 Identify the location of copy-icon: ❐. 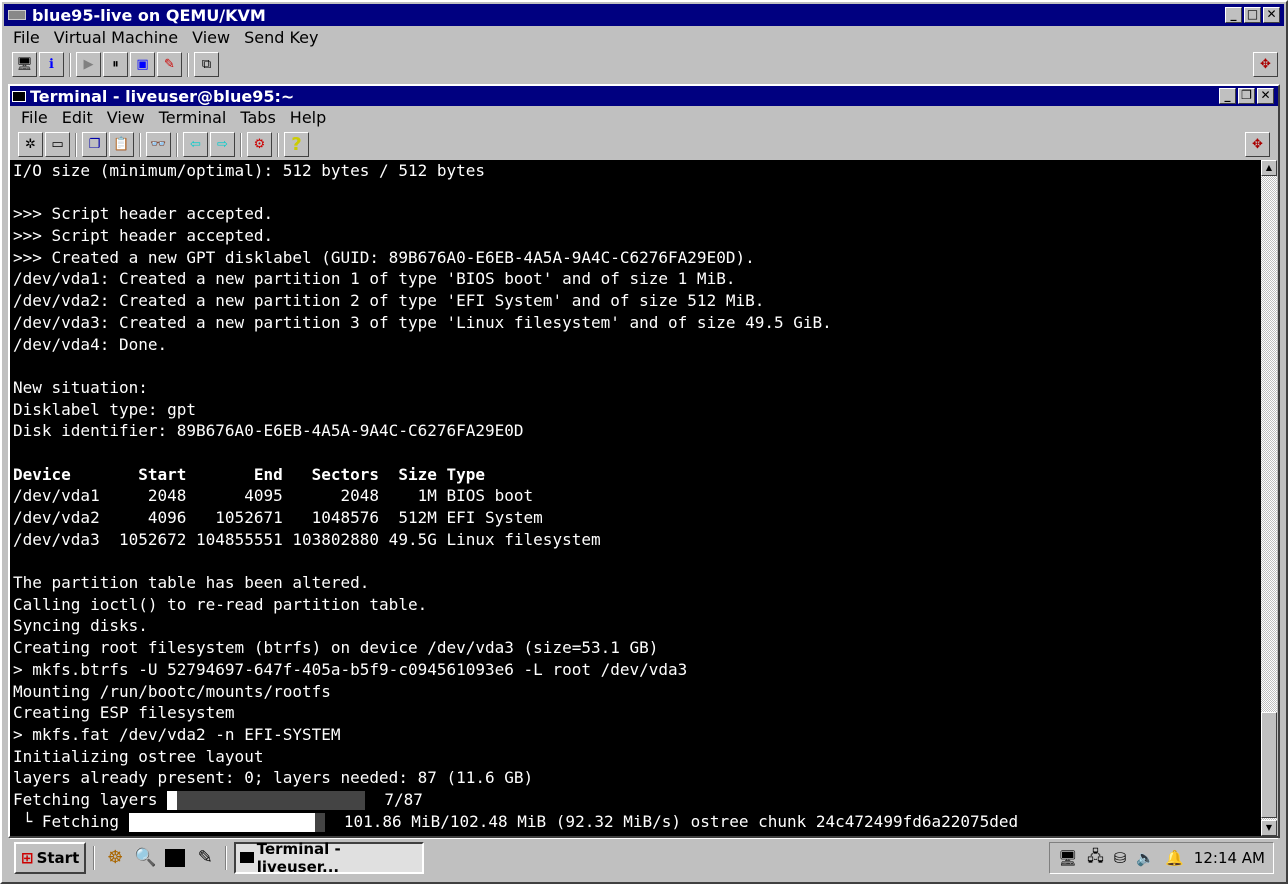
(94, 144).